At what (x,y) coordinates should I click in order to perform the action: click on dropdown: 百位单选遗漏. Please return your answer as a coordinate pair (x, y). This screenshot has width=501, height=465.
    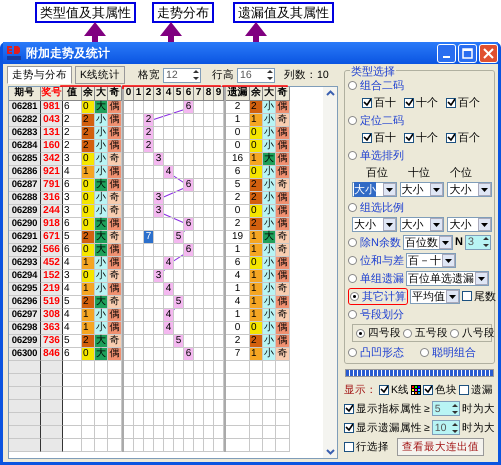
    Looking at the image, I should click on (447, 278).